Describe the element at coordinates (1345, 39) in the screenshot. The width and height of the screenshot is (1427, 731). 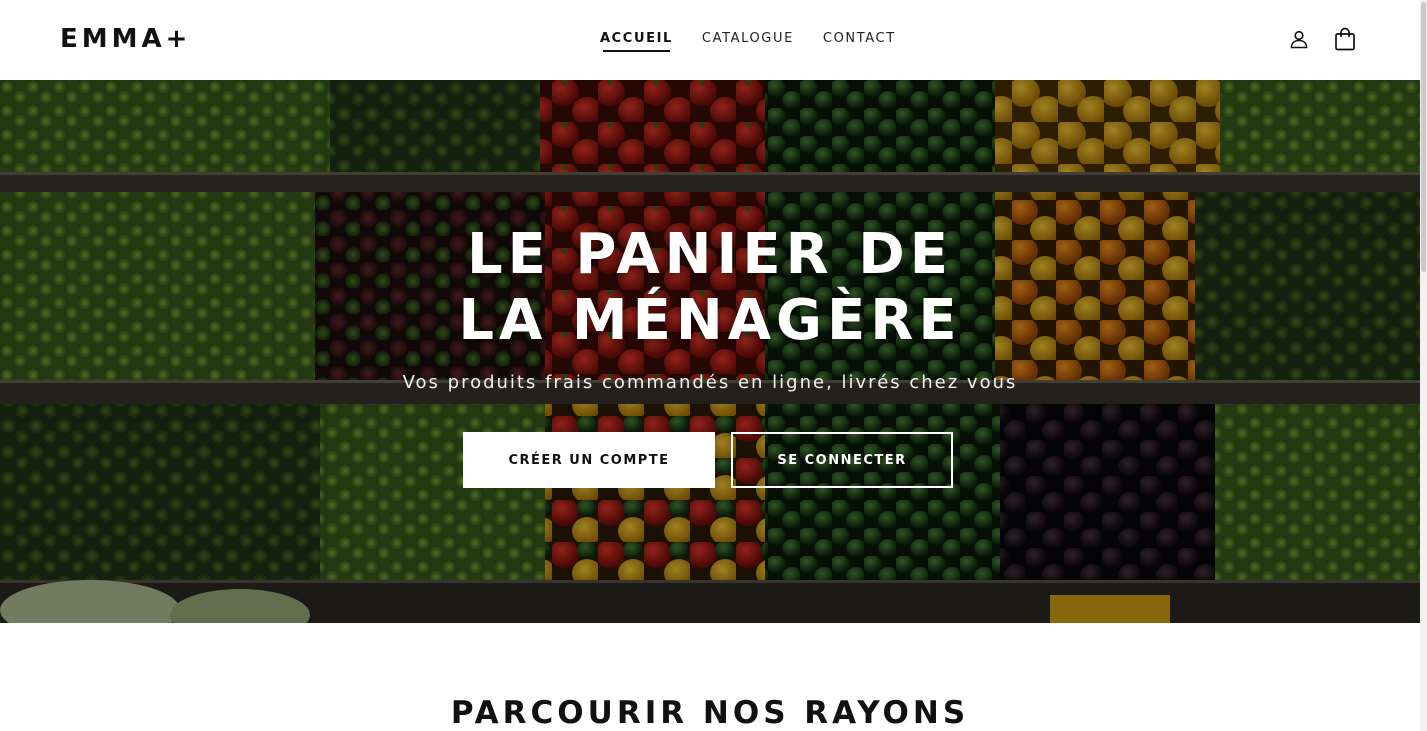
I see `shopping-bag-icon` at that location.